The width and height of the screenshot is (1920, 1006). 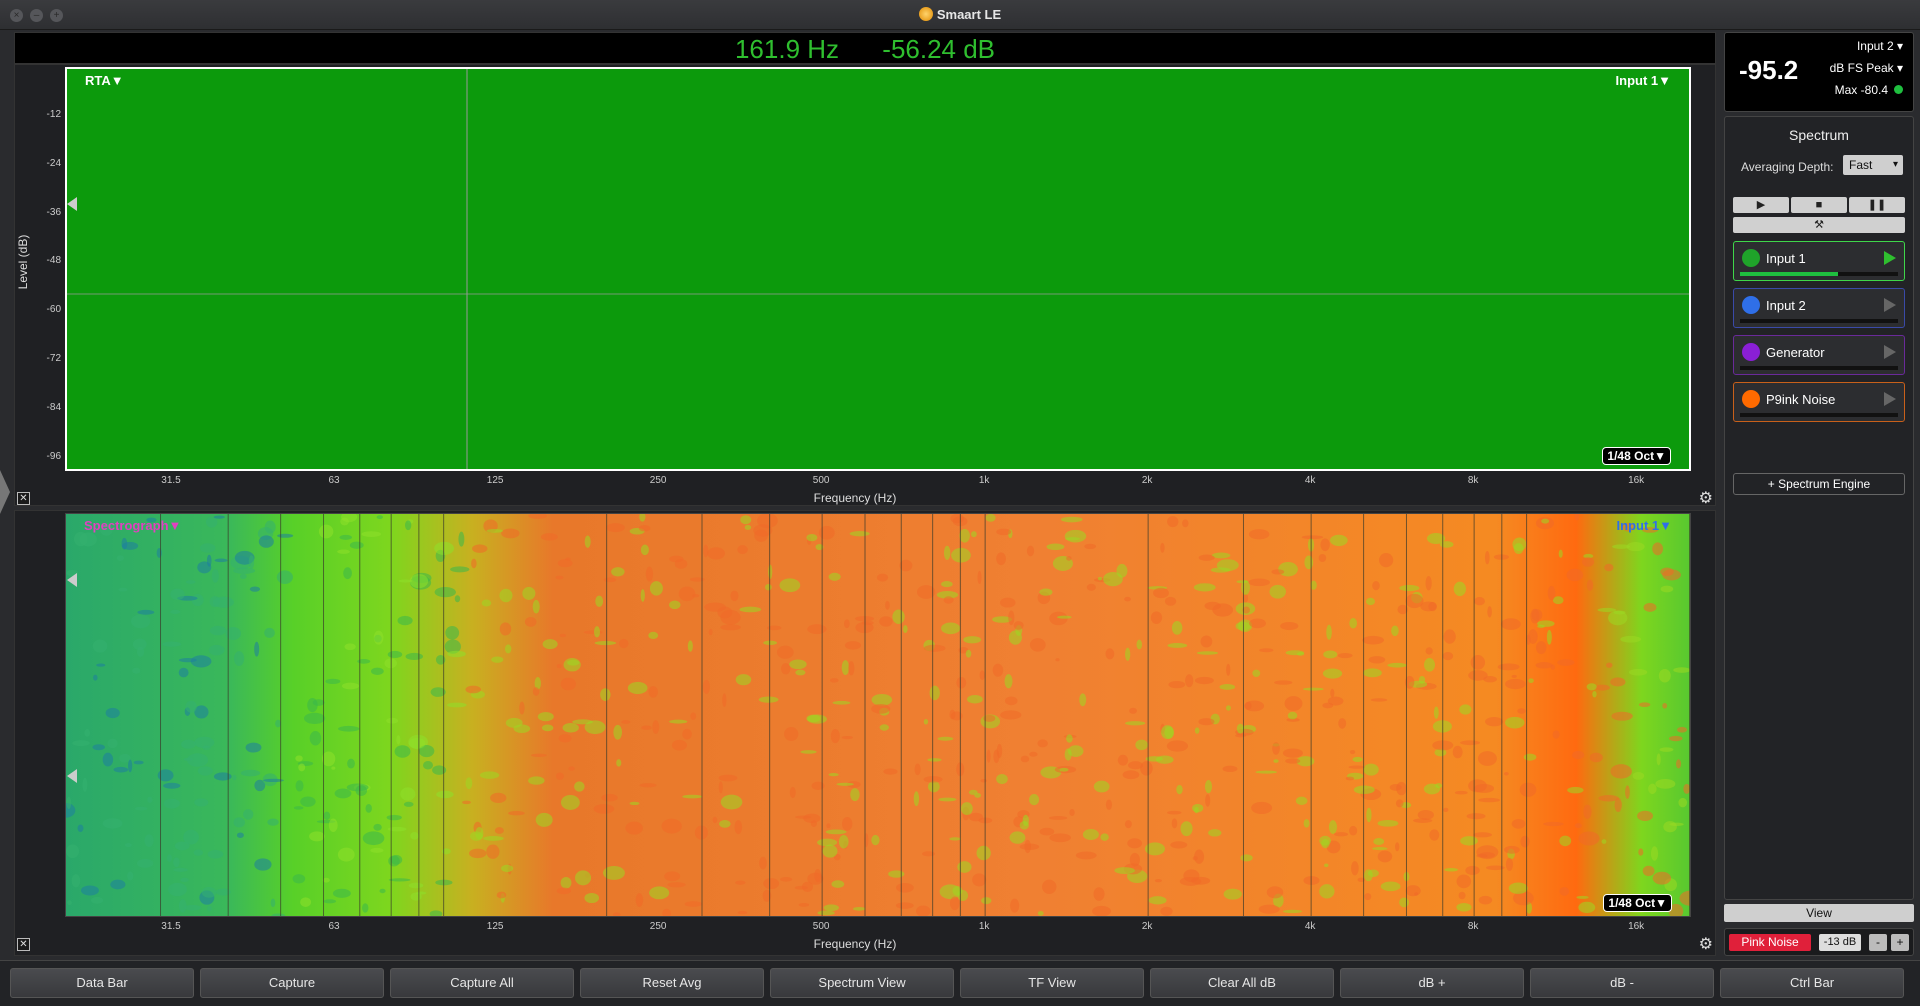 What do you see at coordinates (1819, 913) in the screenshot?
I see `view-button: View` at bounding box center [1819, 913].